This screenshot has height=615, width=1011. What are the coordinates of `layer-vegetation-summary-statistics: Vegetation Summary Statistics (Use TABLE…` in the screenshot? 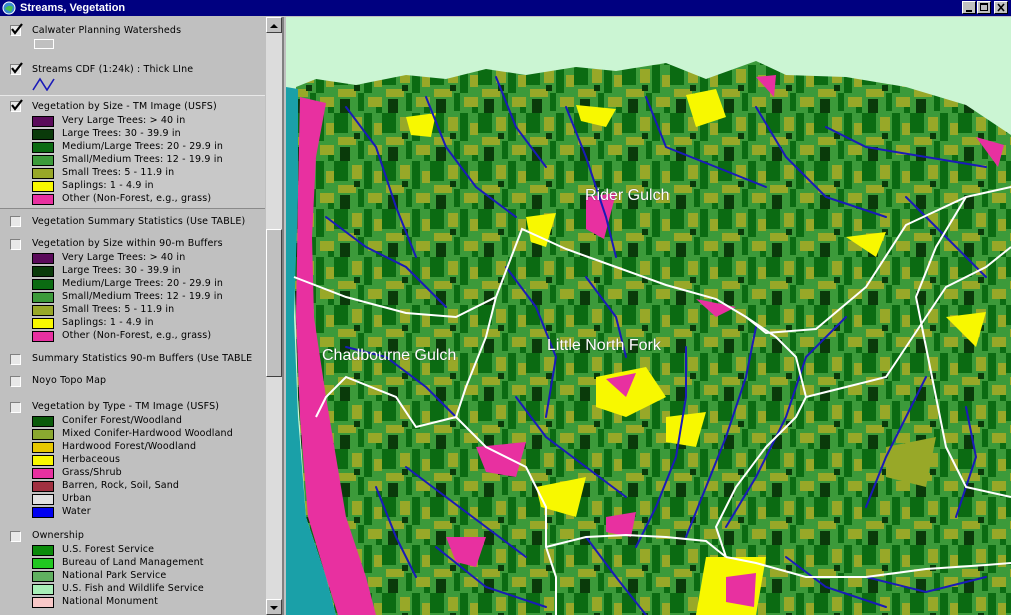 It's located at (132, 221).